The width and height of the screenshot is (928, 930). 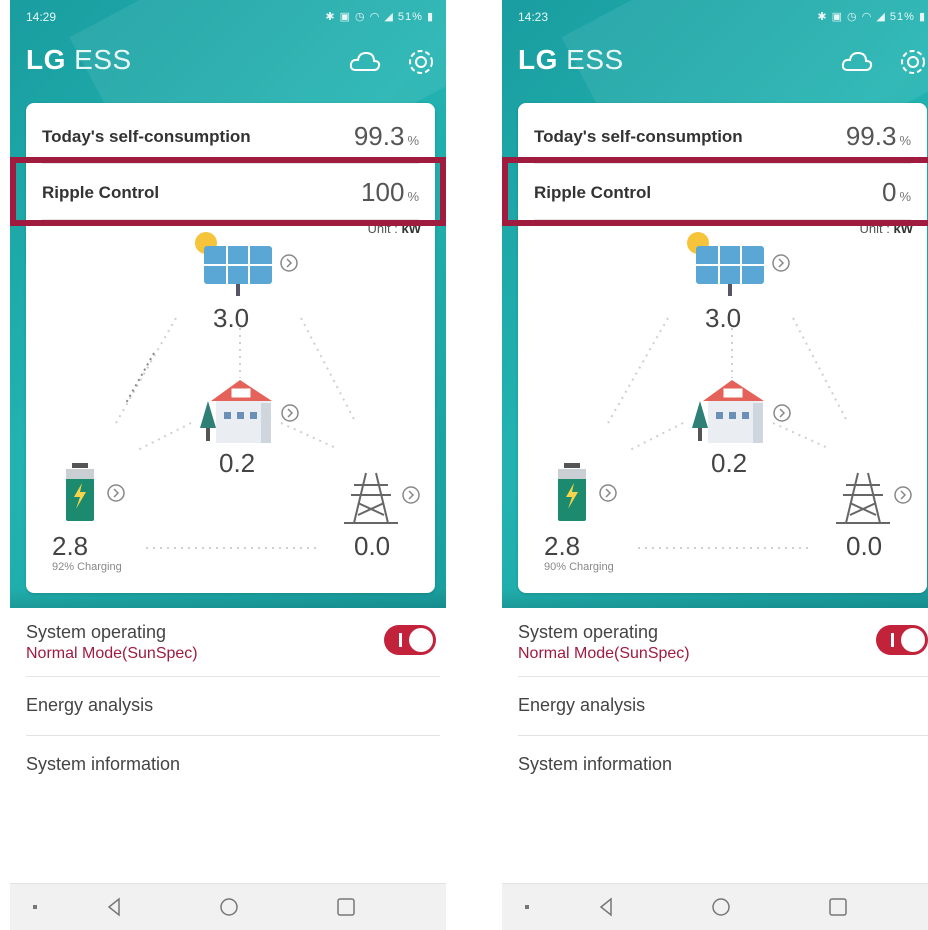 What do you see at coordinates (140, 378) in the screenshot?
I see `active-flow` at bounding box center [140, 378].